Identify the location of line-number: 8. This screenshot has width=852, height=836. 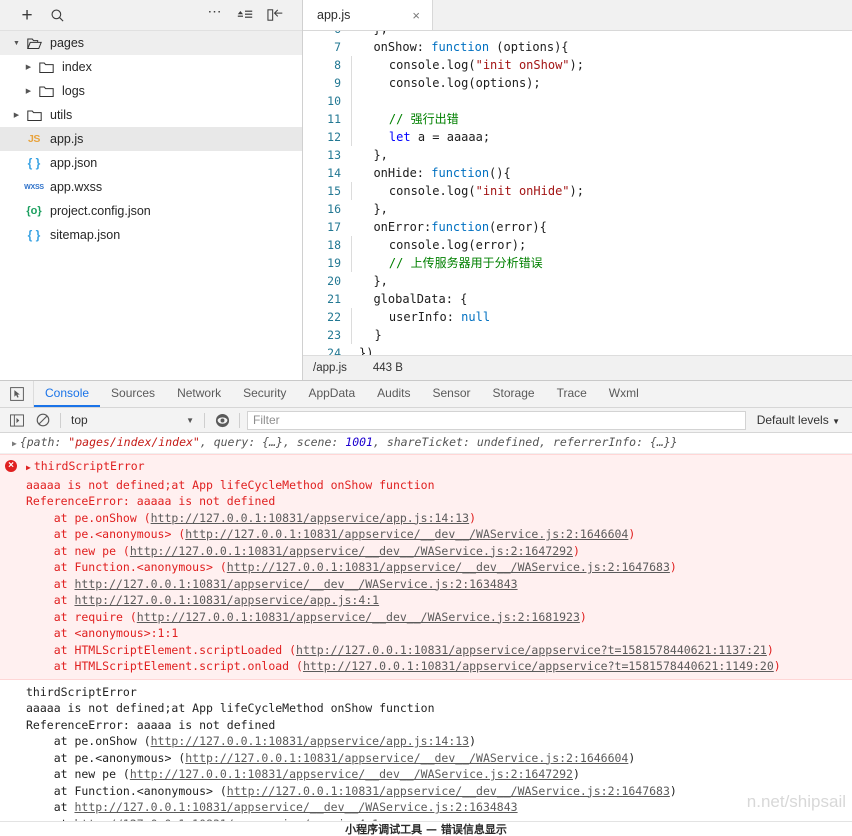
(337, 65).